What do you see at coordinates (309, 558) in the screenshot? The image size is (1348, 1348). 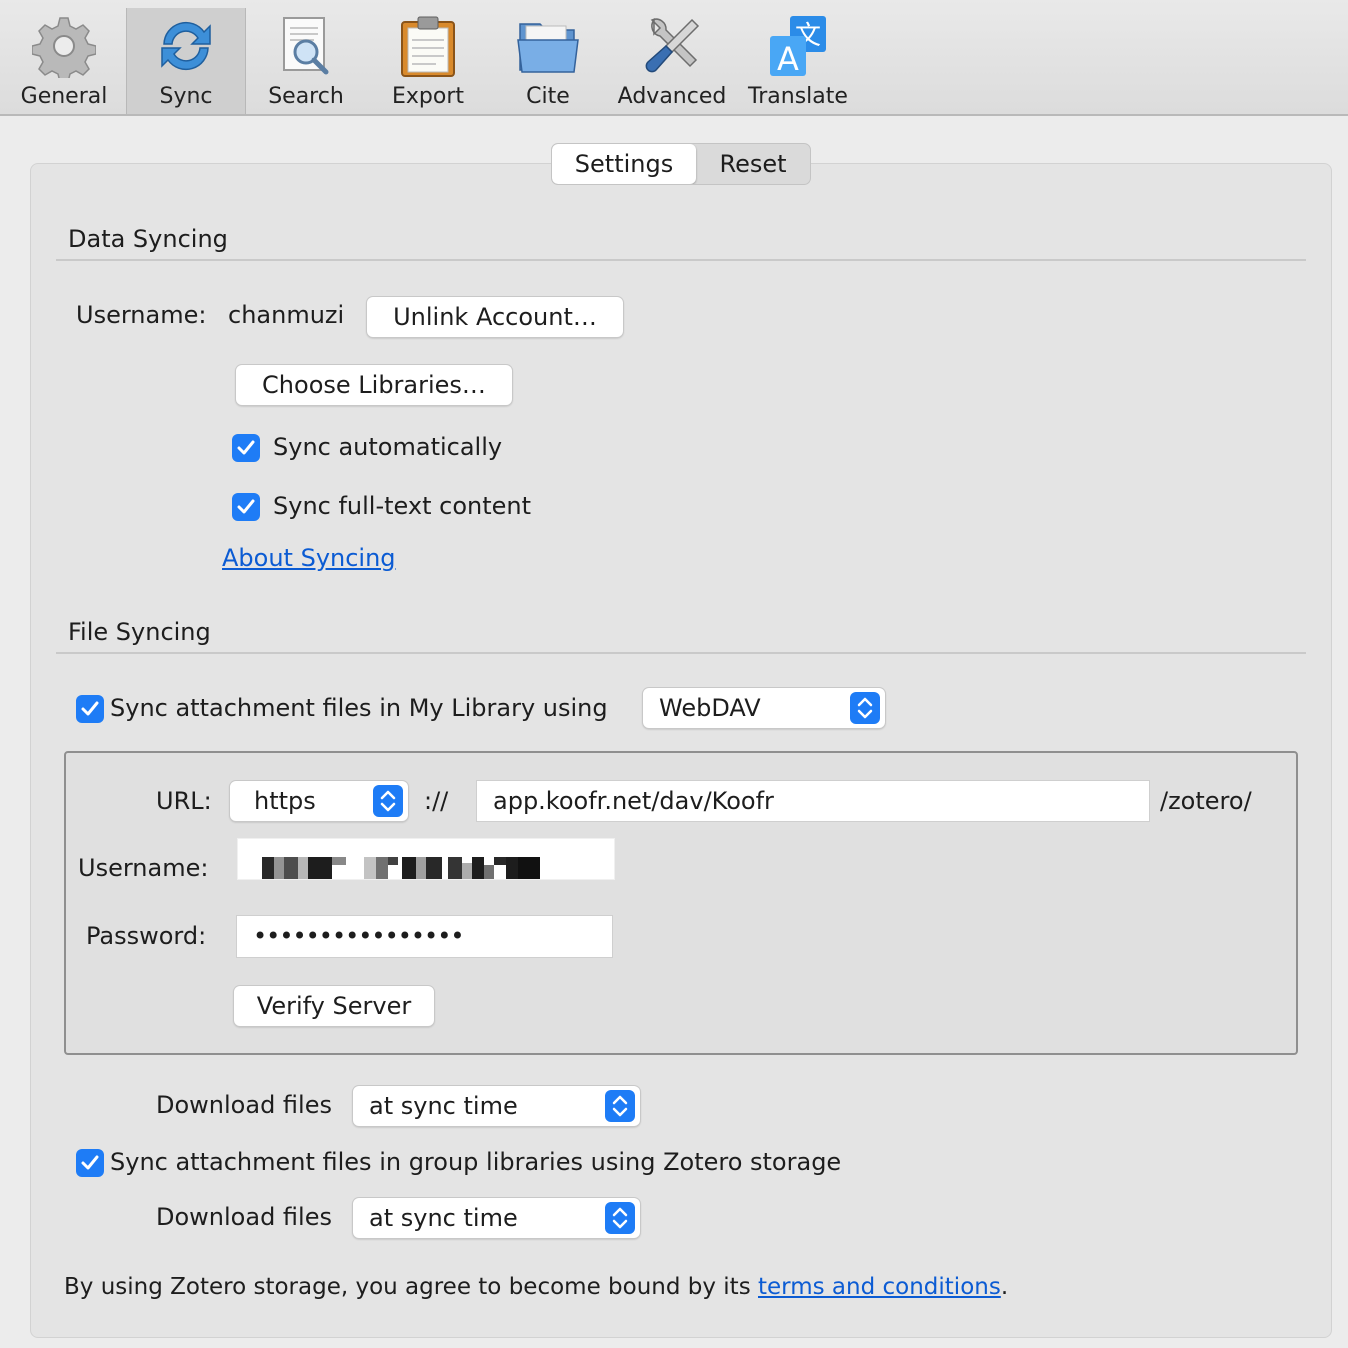 I see `about-syncing-link: About Syncing` at bounding box center [309, 558].